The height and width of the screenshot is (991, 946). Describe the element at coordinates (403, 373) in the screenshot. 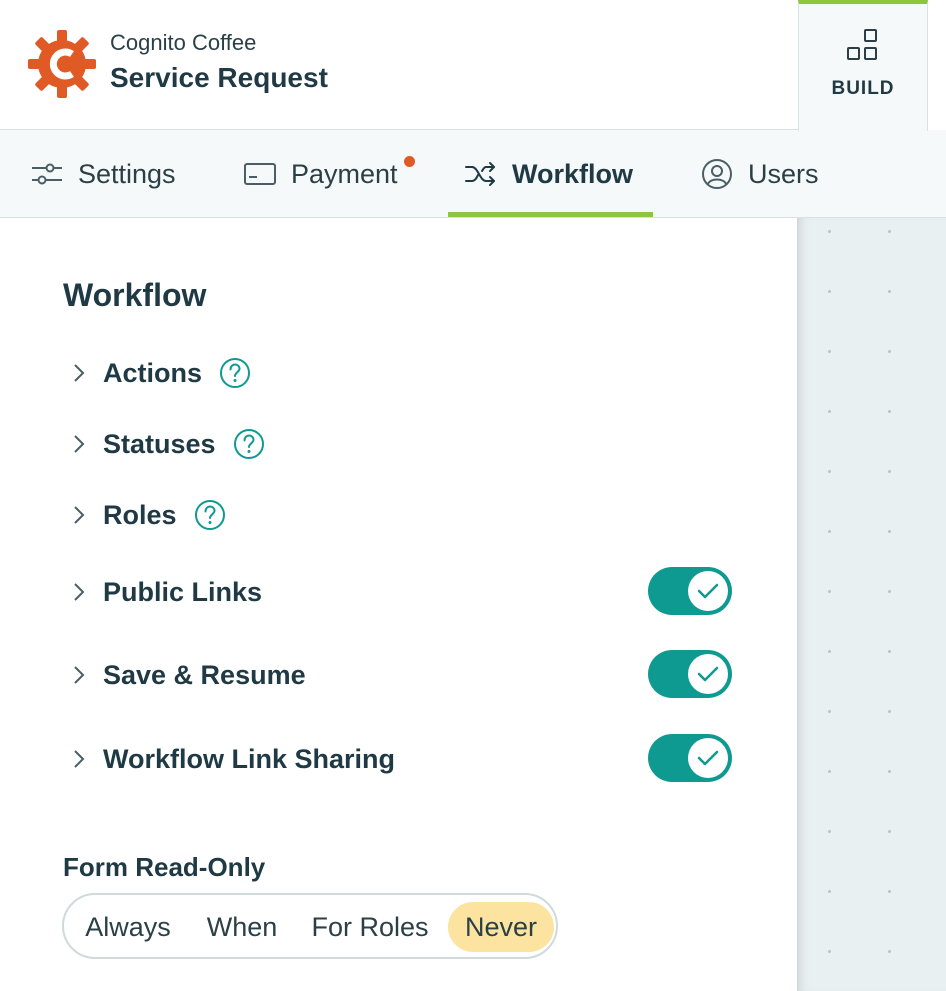

I see `section-actions: Actions` at that location.